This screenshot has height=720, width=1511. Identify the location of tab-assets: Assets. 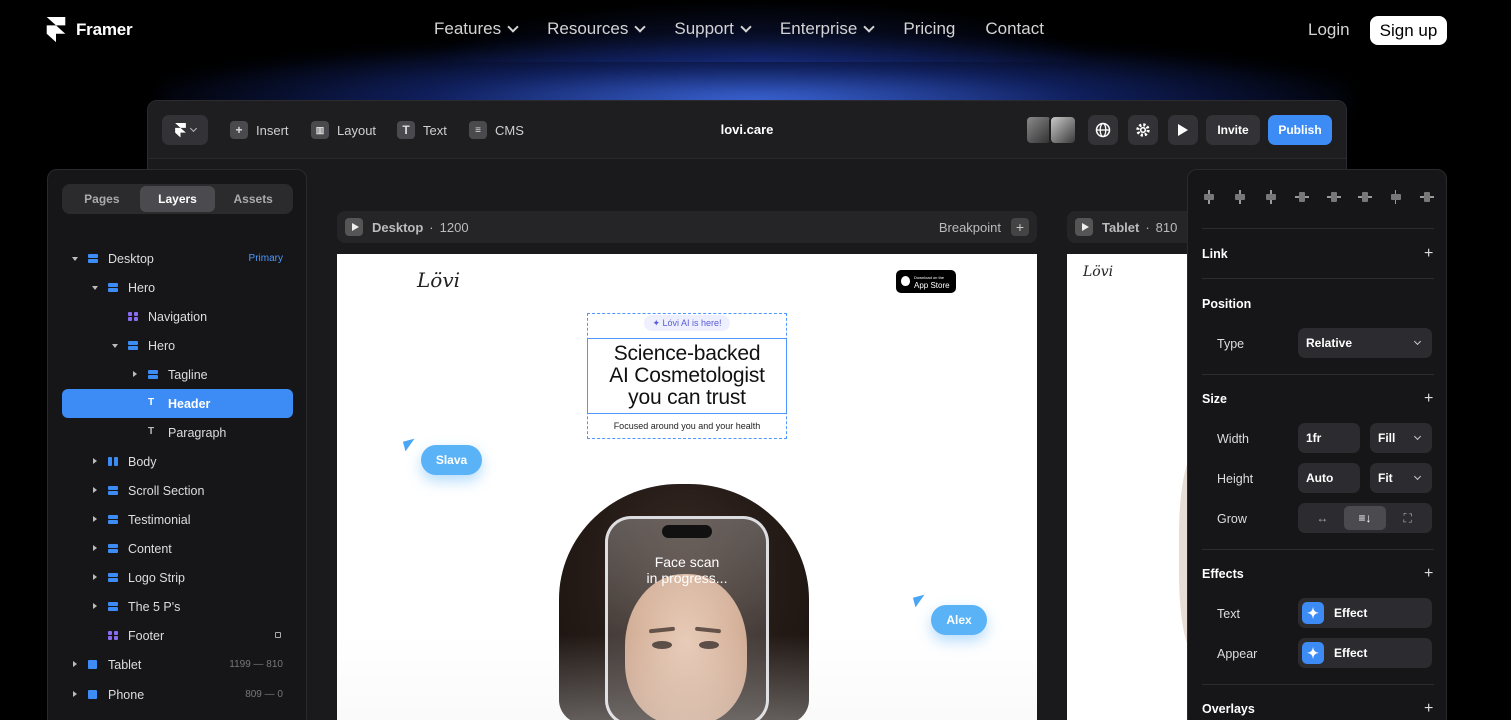
(253, 199).